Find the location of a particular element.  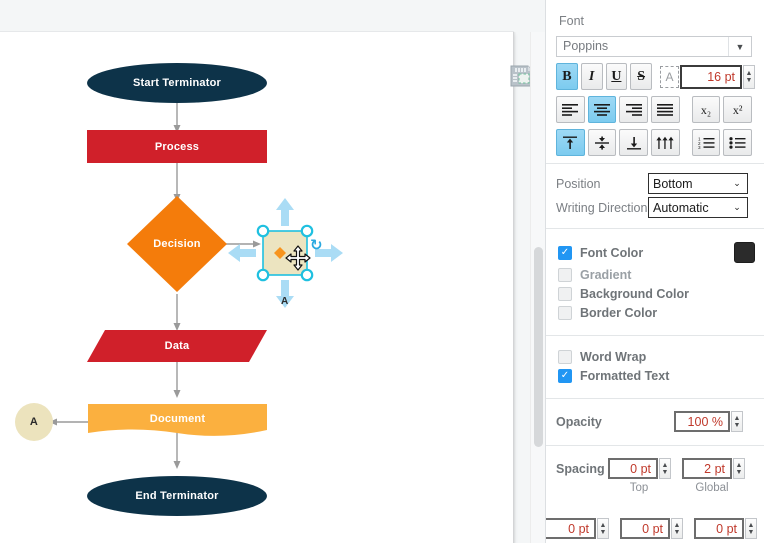

spacing-section: Spacing 0 pt ▲ ▼ 2 pt ▲ ▼ Top Global is located at coordinates (655, 473).